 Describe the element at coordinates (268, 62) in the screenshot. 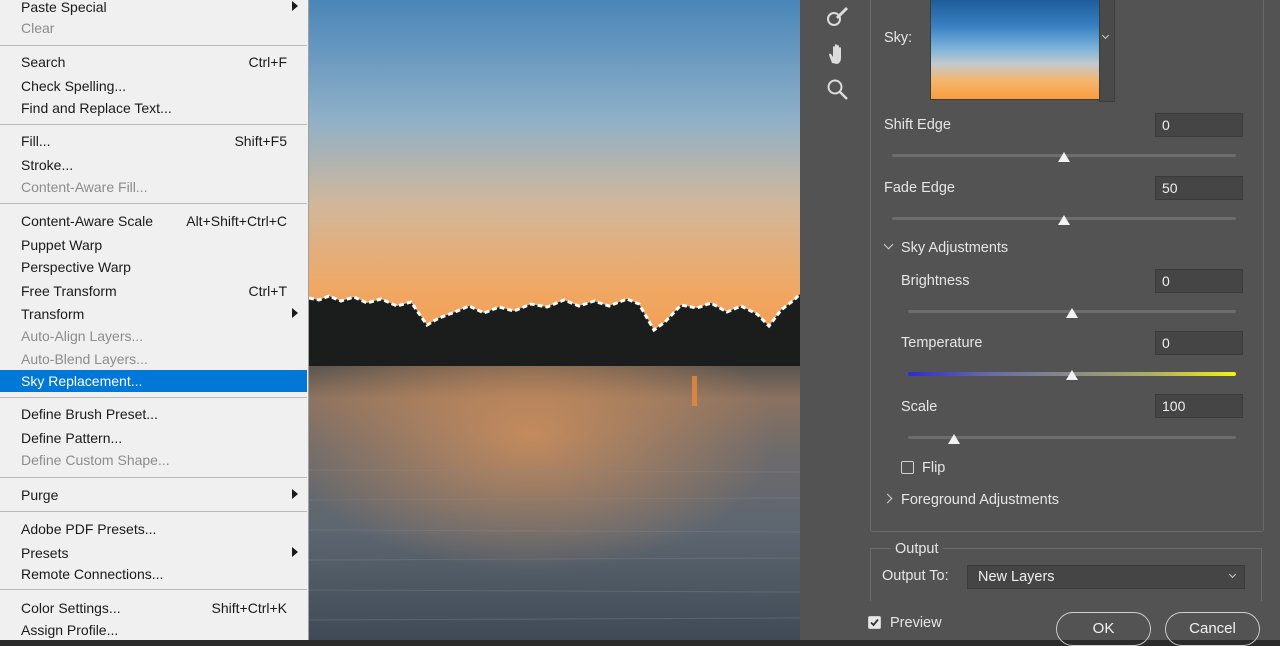

I see `menu-item-shortcut: Ctrl+F` at that location.